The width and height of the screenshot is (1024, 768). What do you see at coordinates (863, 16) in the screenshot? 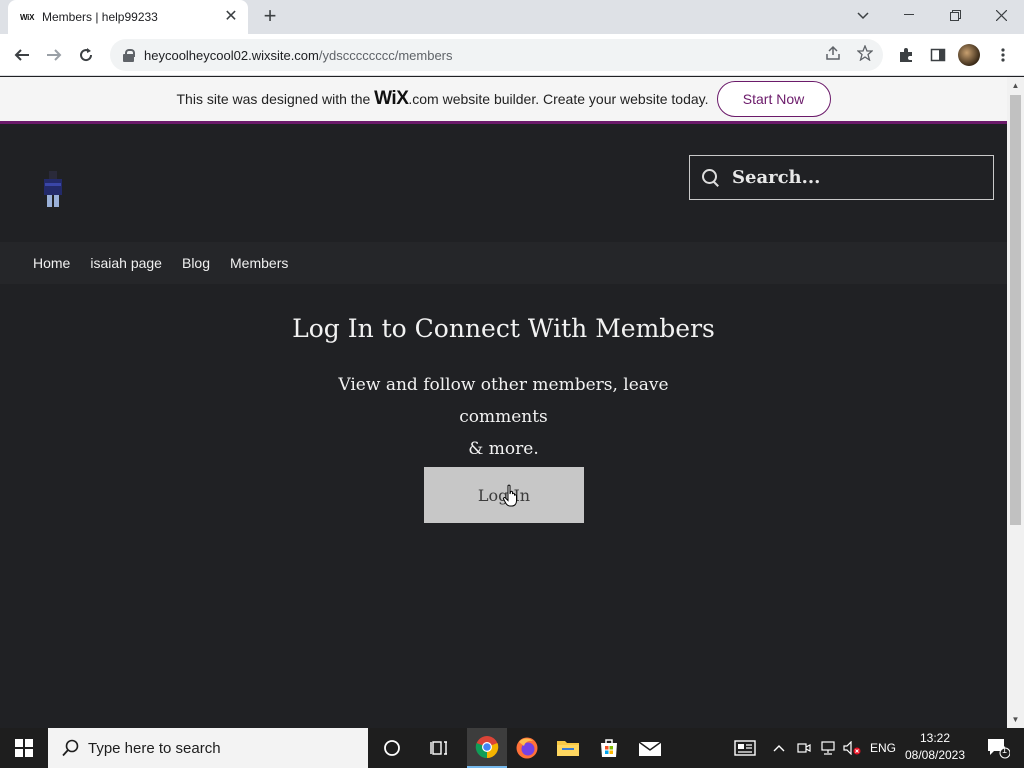
I see `tab-search-chevron-icon` at bounding box center [863, 16].